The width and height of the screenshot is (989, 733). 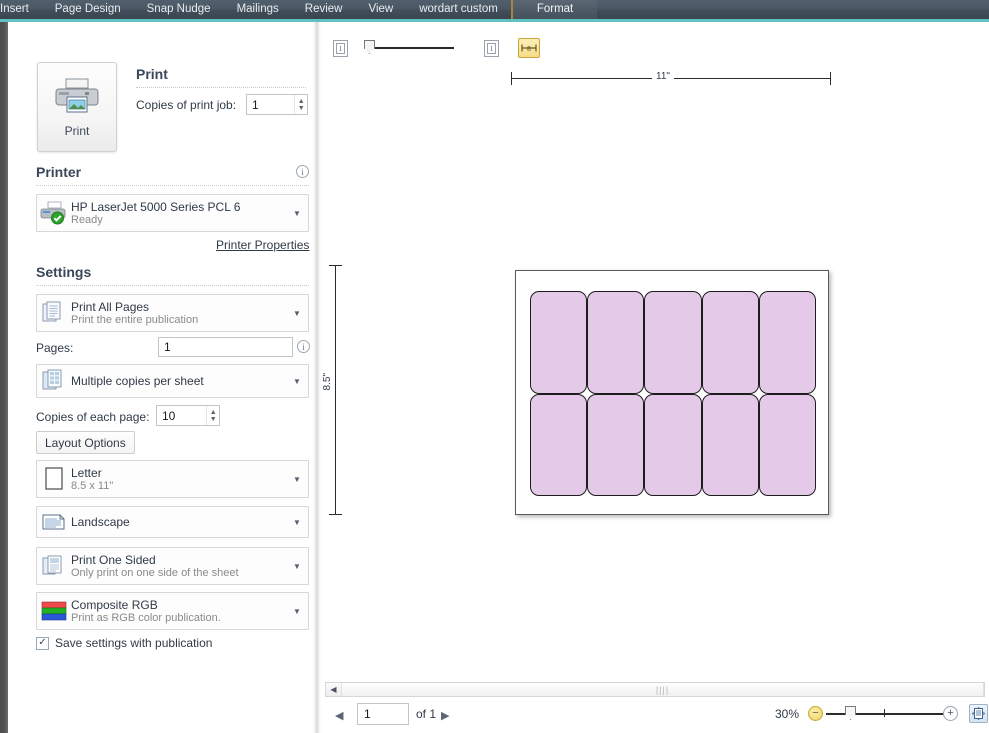 I want to click on save-settings-checkbox-row: ✓ Save settings with publication, so click(x=124, y=643).